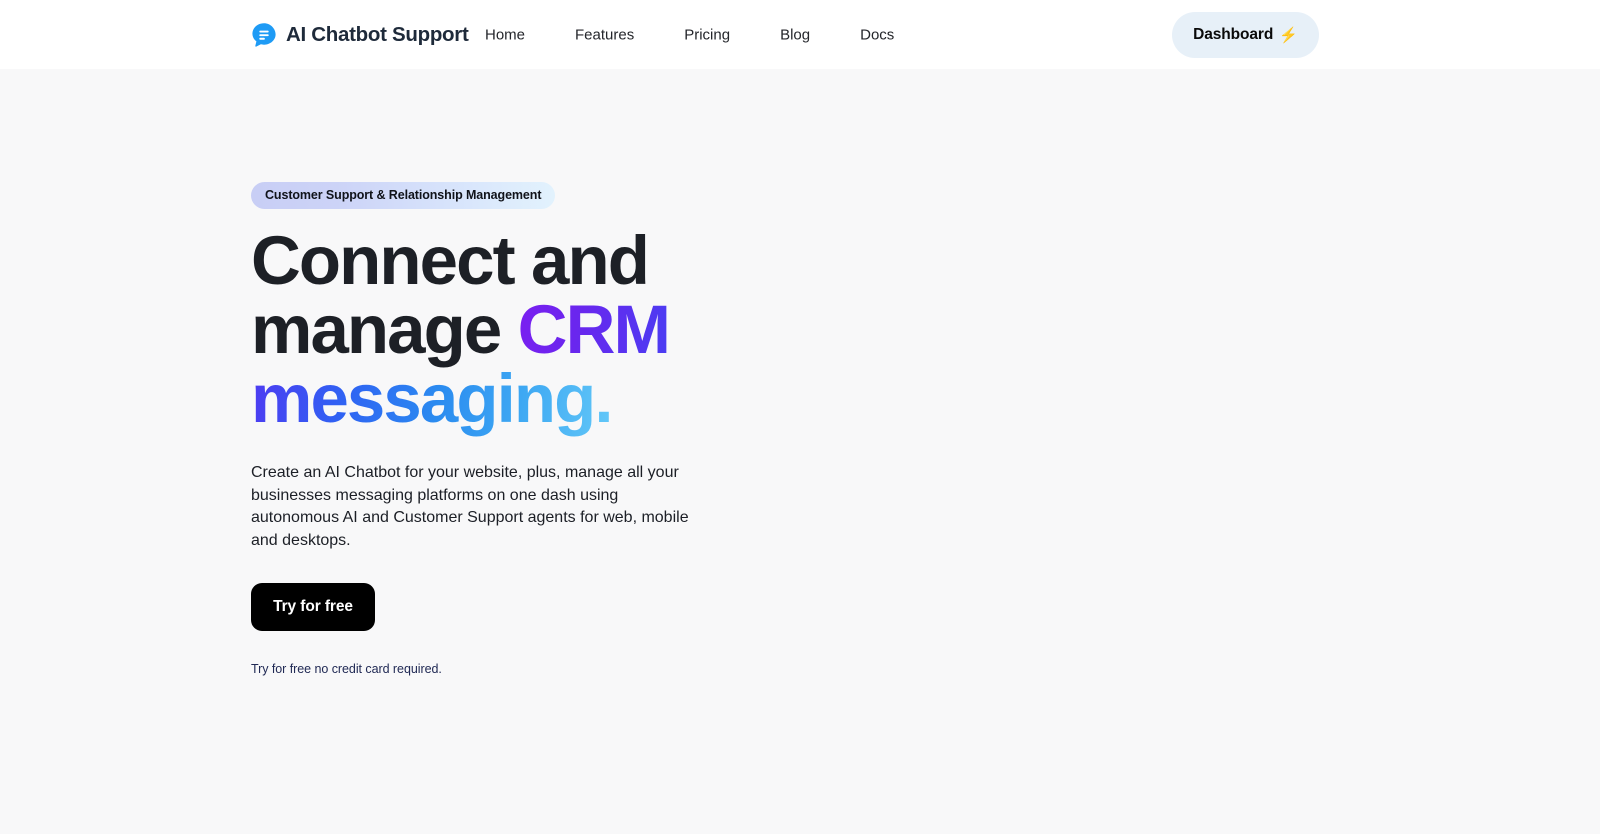 The image size is (1600, 834). I want to click on brand-logo-link: AI Chatbot Support, so click(360, 35).